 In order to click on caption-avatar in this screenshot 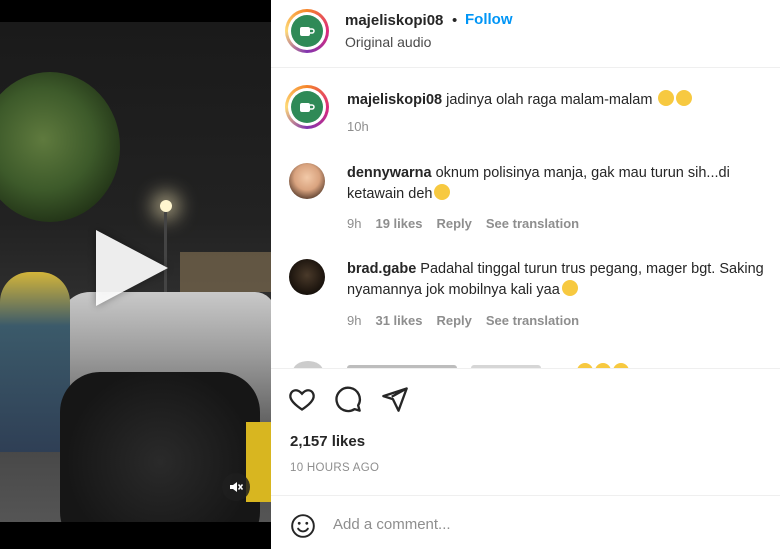, I will do `click(307, 107)`.